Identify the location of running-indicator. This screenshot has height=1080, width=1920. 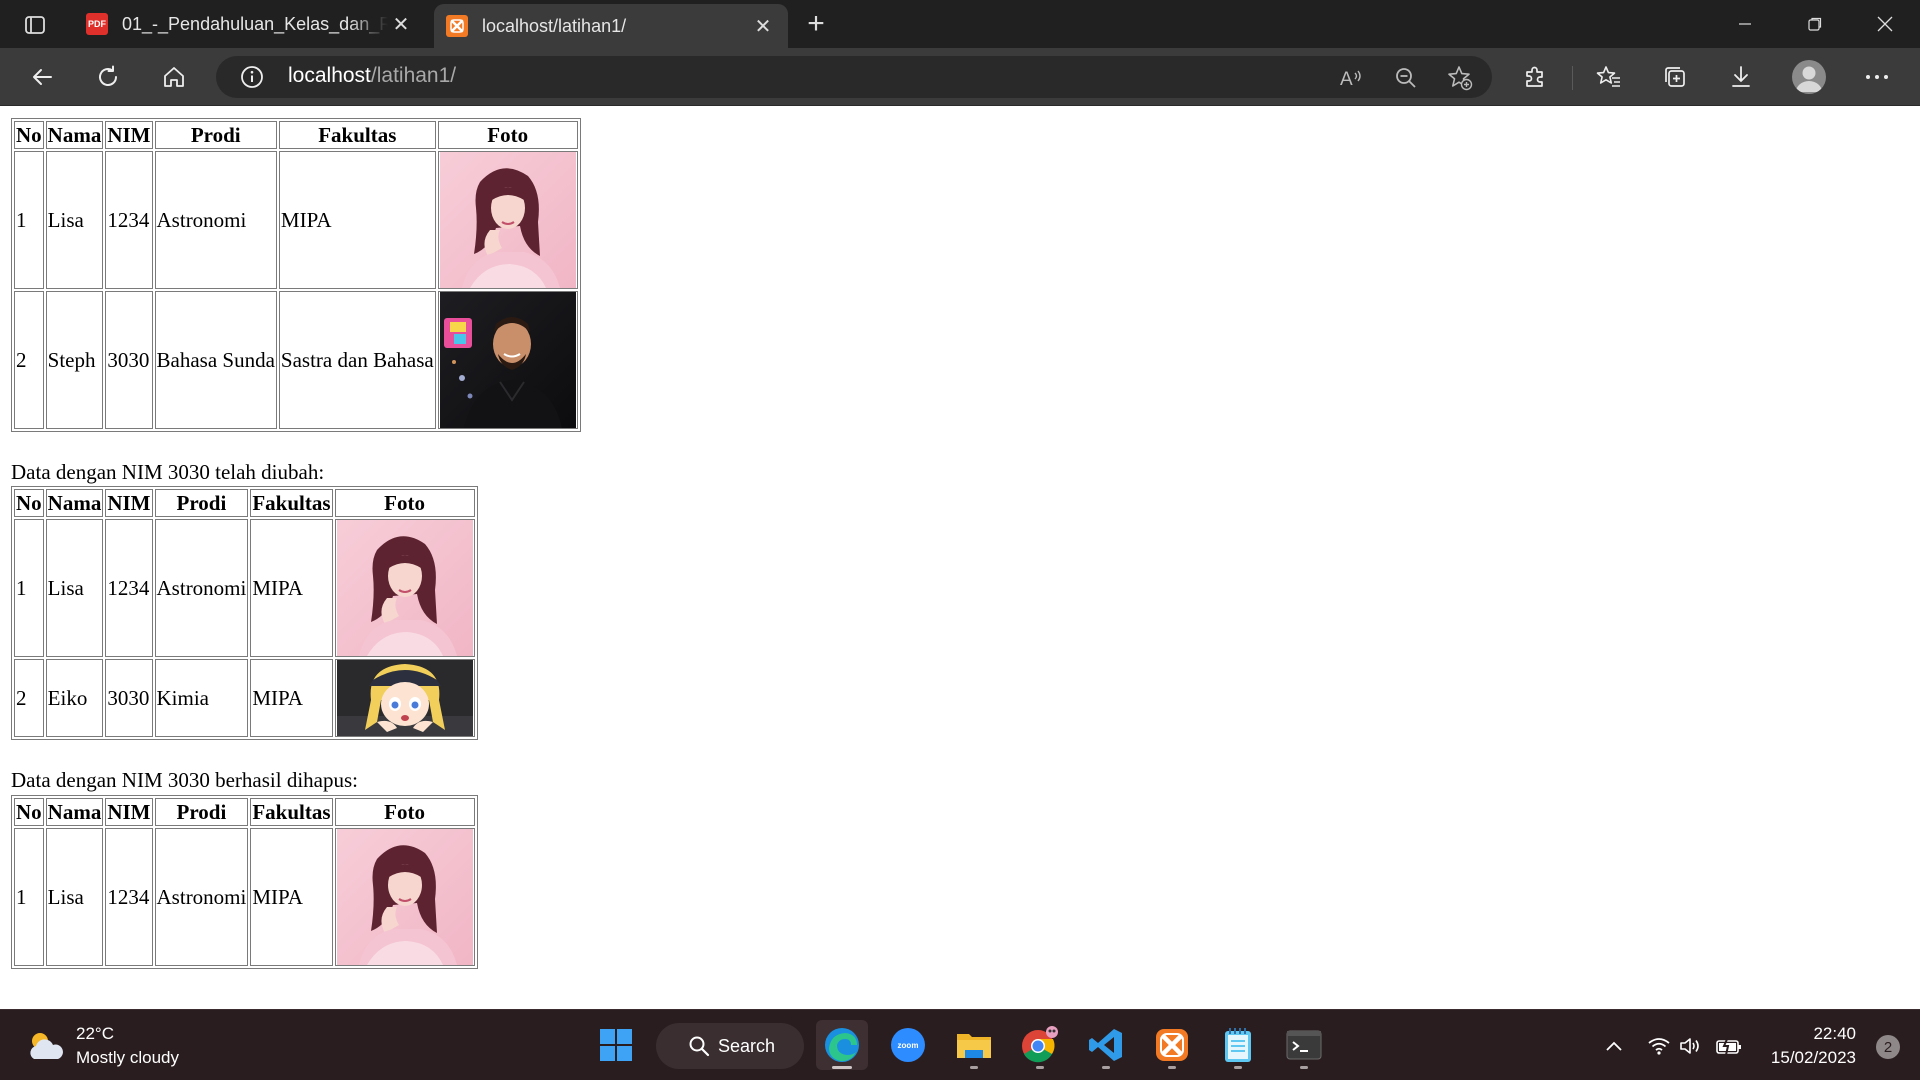
(1304, 1067).